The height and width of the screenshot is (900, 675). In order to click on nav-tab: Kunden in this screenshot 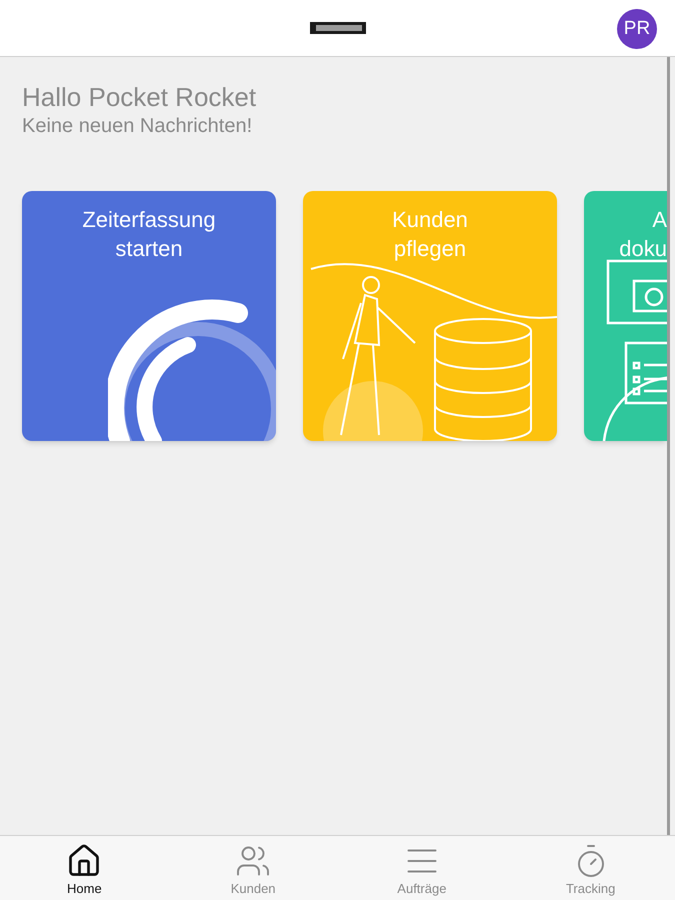, I will do `click(253, 868)`.